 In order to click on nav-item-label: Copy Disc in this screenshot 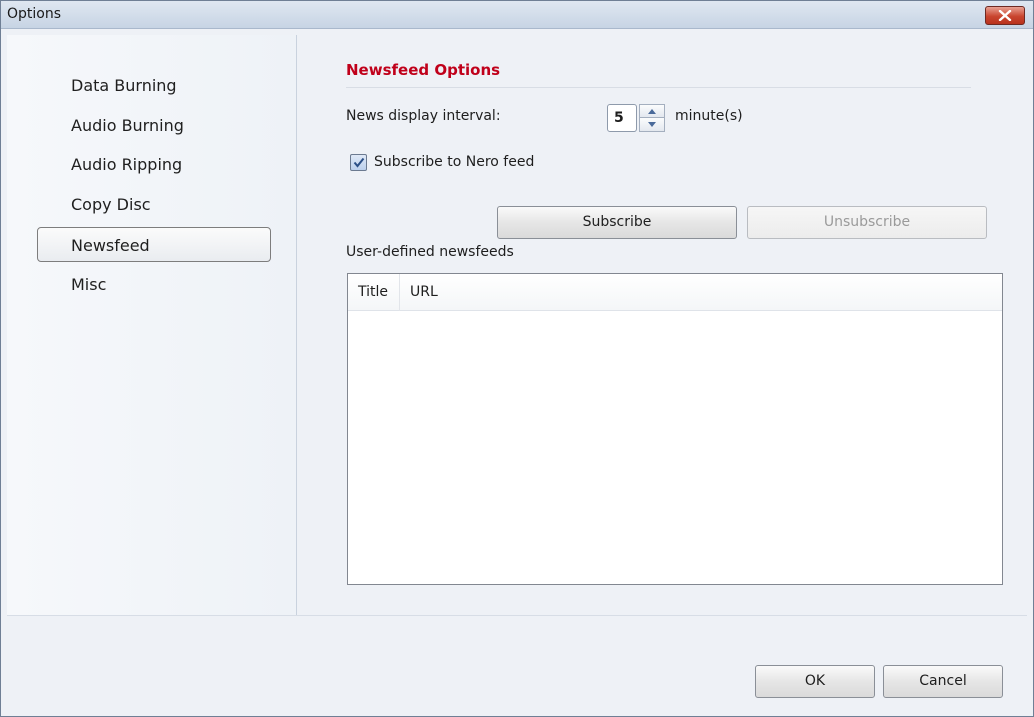, I will do `click(111, 204)`.